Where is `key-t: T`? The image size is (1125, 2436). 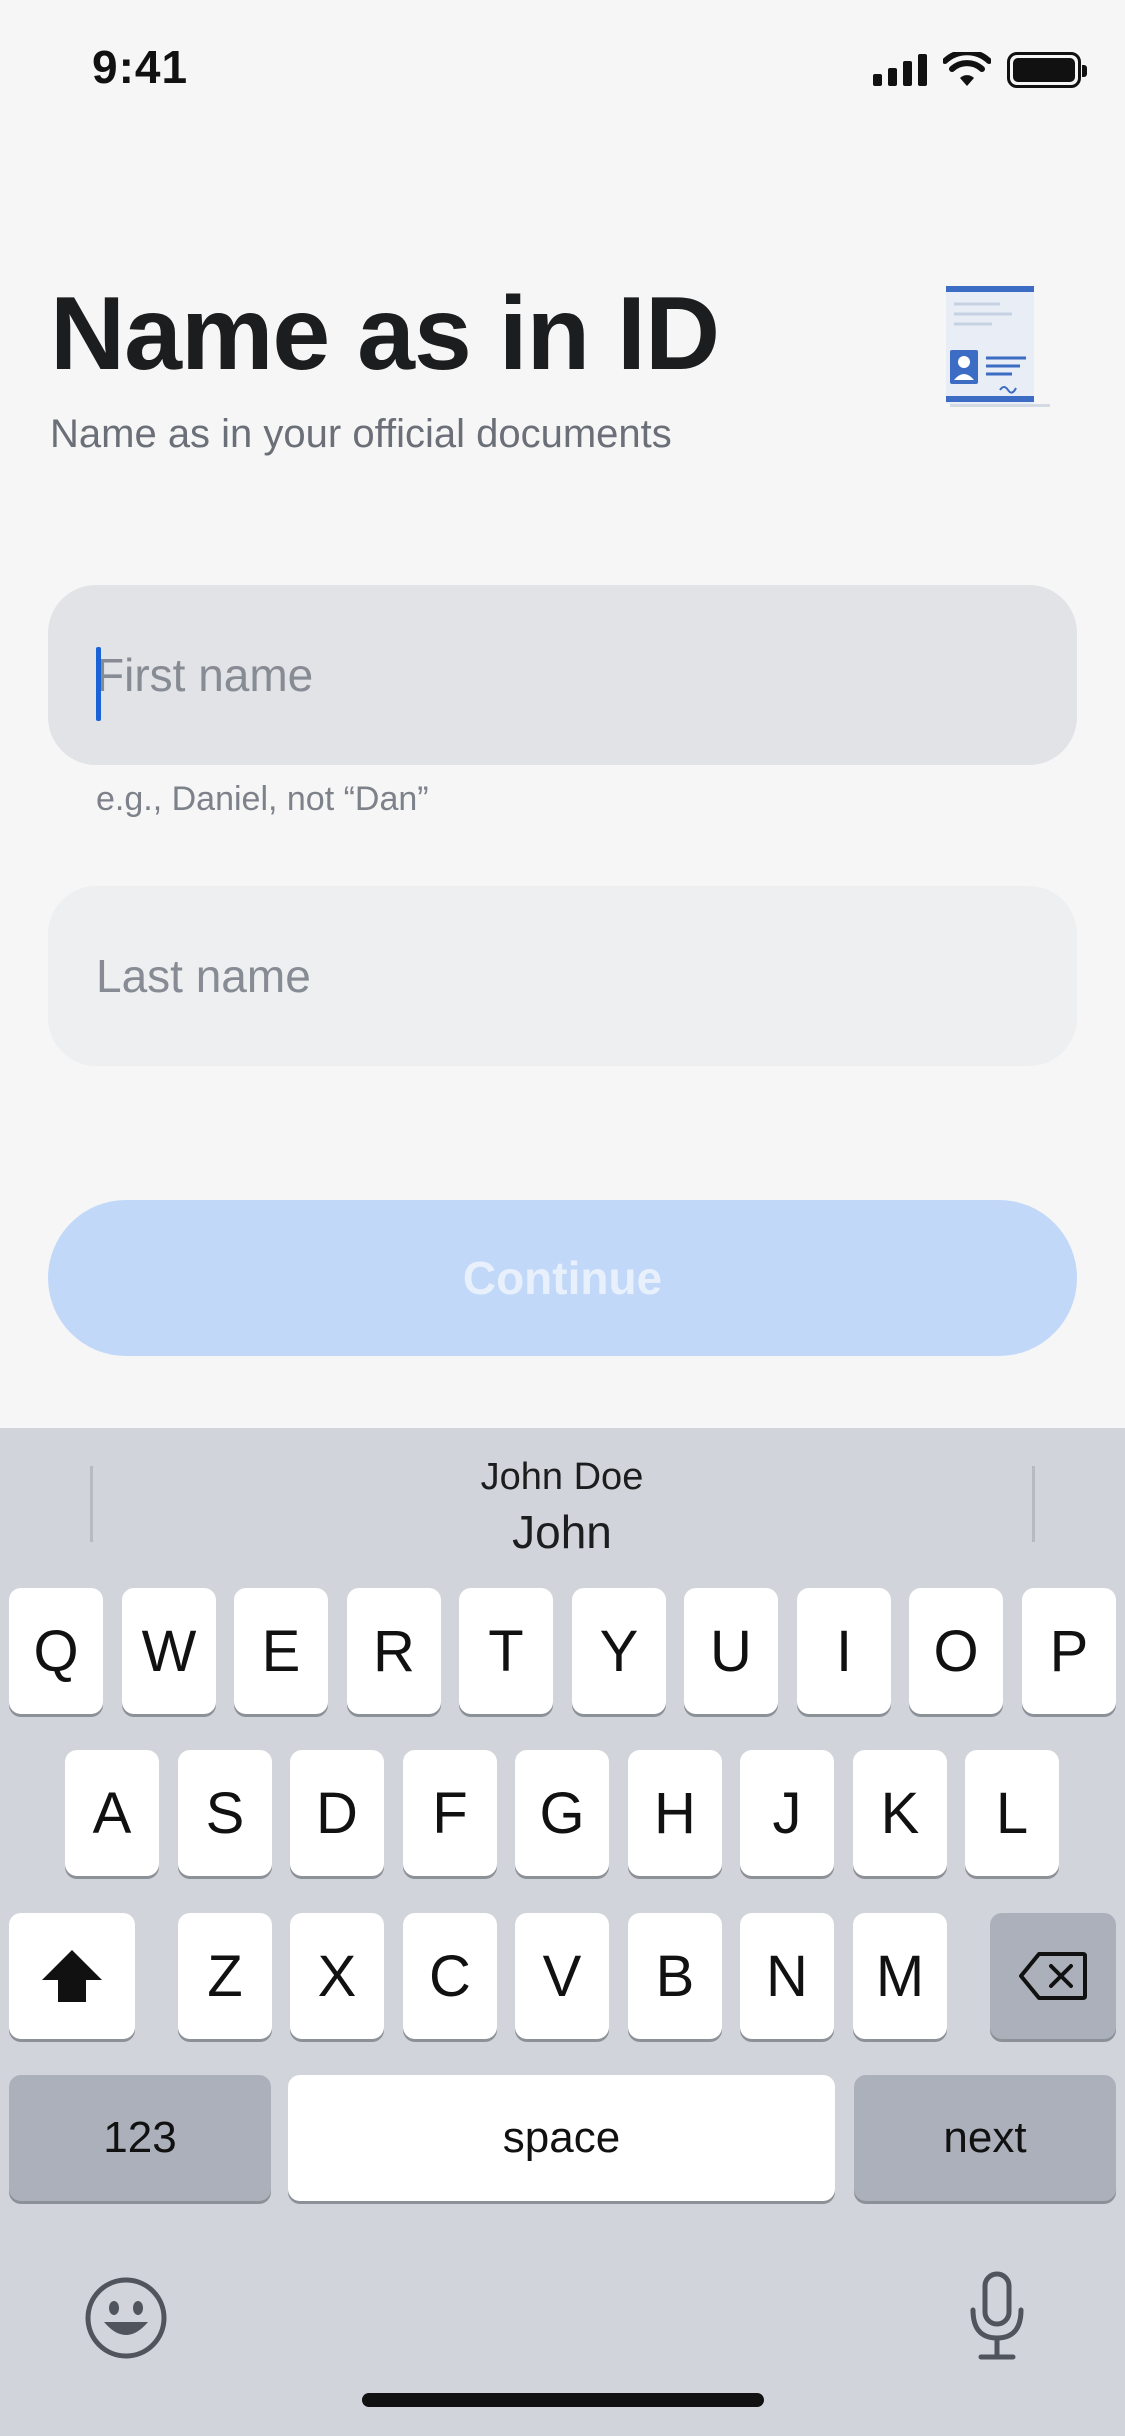
key-t: T is located at coordinates (506, 1651).